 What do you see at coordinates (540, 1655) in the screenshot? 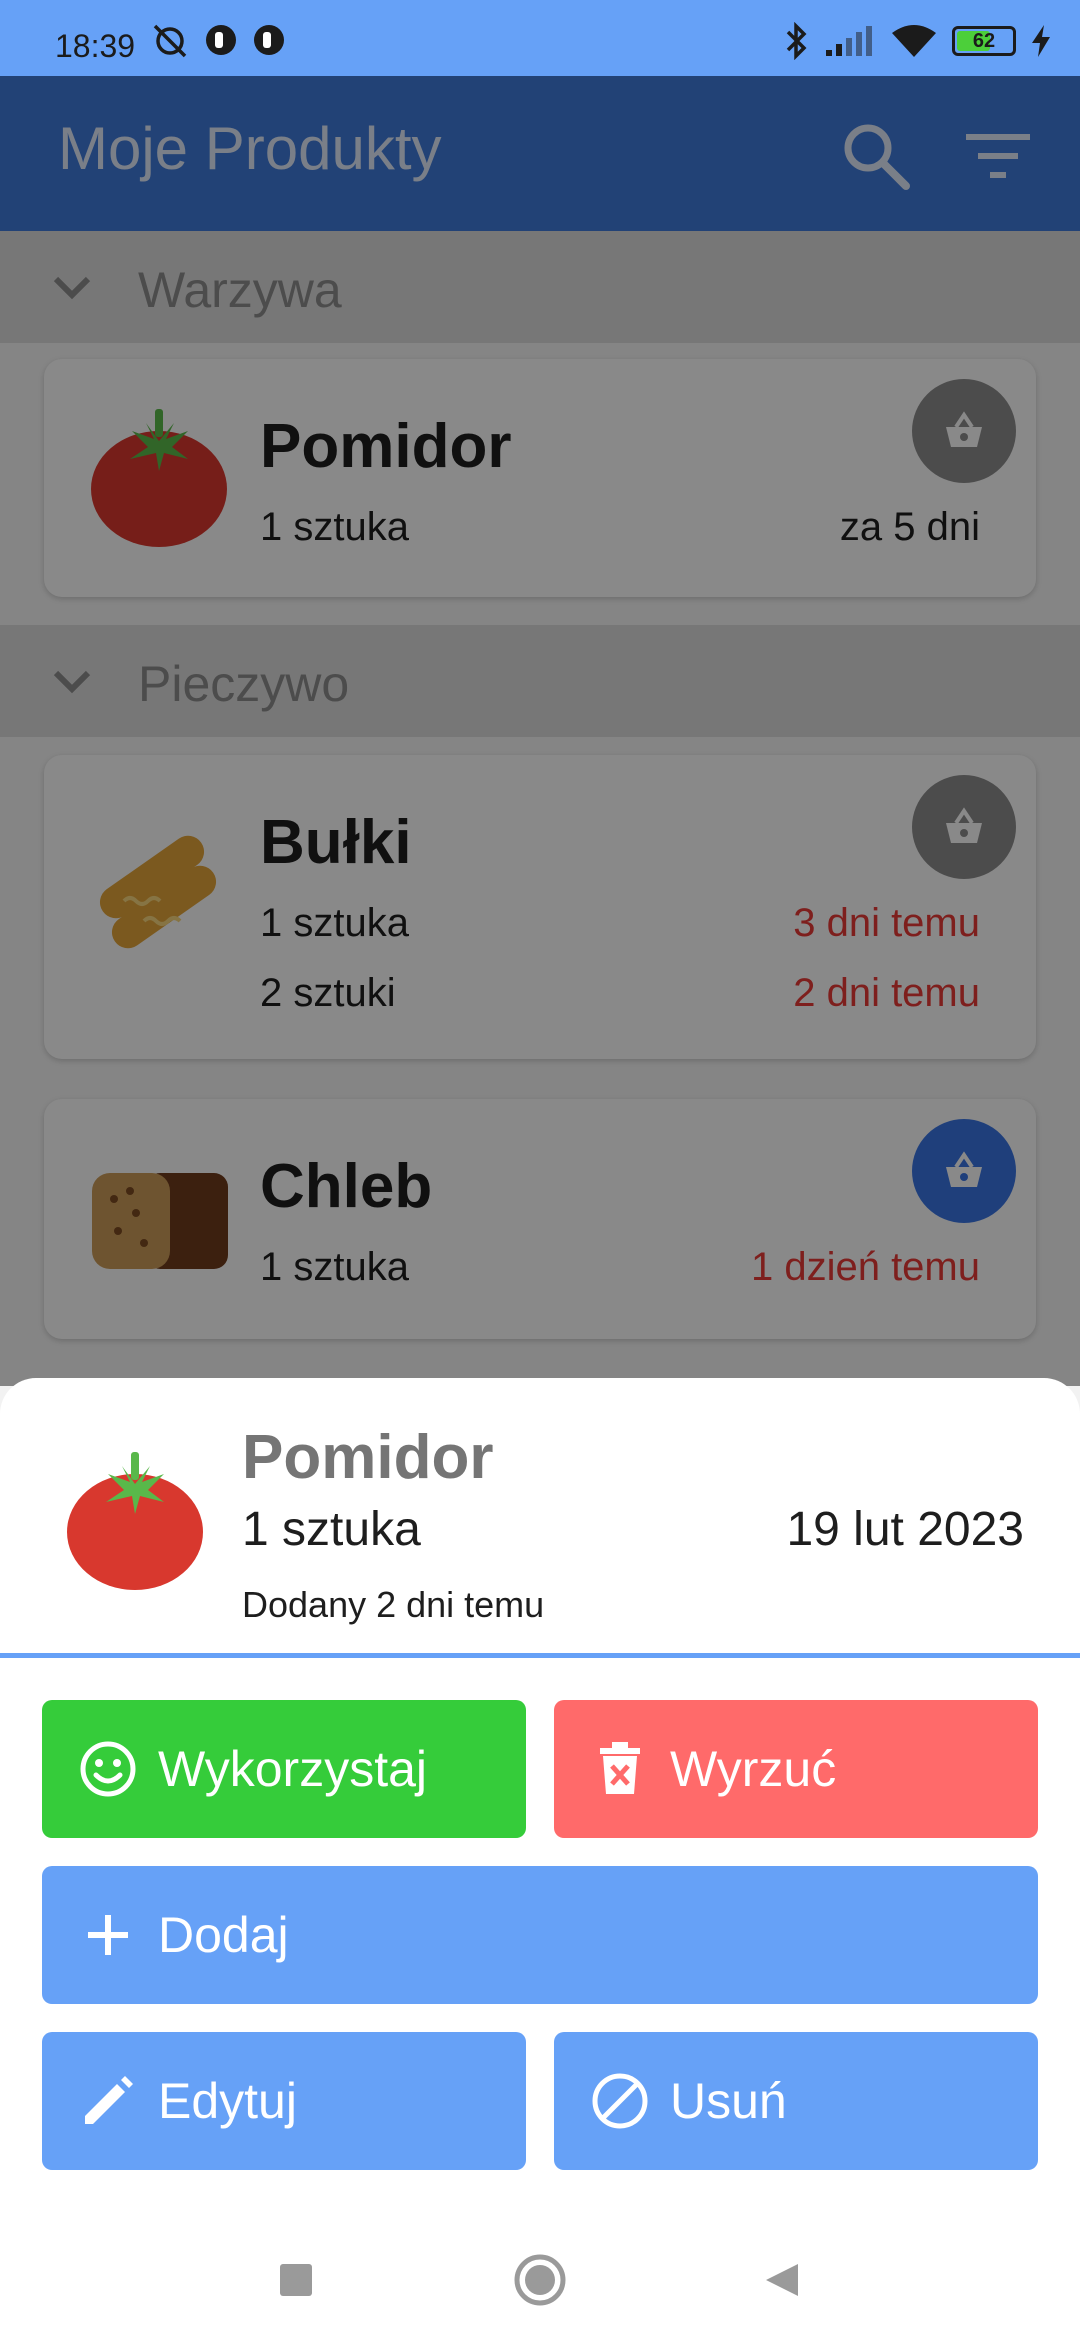
I see `sheet-divider` at bounding box center [540, 1655].